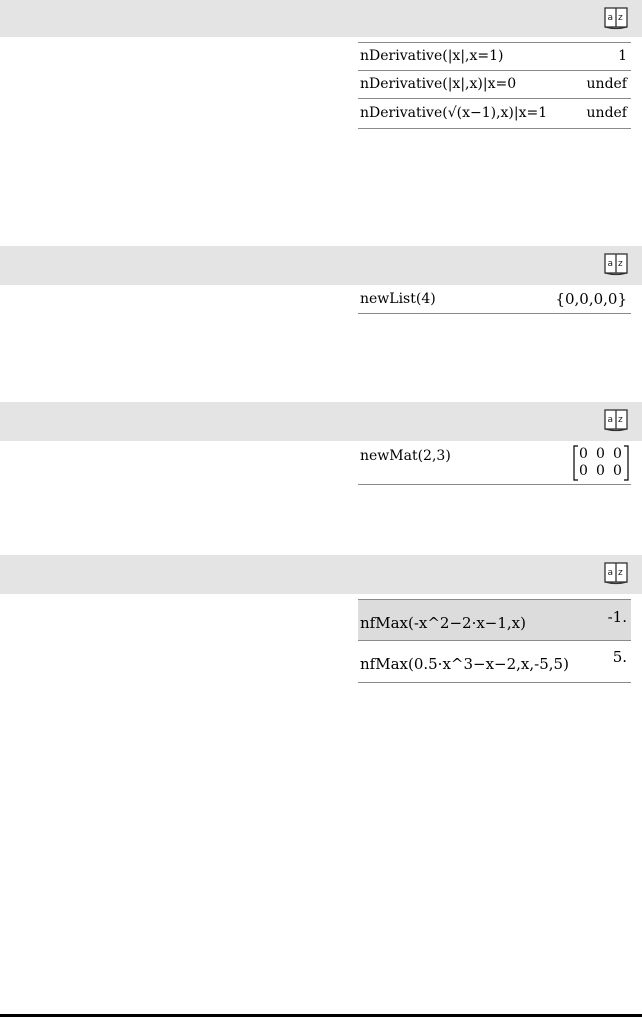 The image size is (642, 1019). I want to click on example-row: nfMax(0.5·x^3−x−2,x,-5,5) 5., so click(494, 662).